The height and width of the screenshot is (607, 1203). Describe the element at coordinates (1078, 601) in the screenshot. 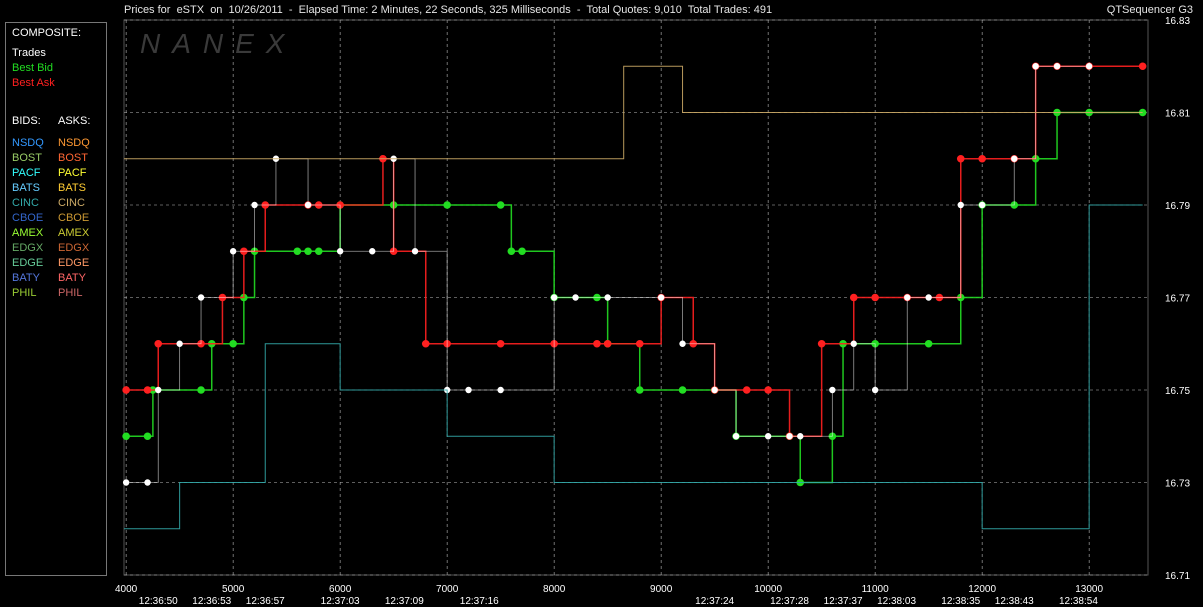

I see `time-tick-label: 12:38:54` at that location.